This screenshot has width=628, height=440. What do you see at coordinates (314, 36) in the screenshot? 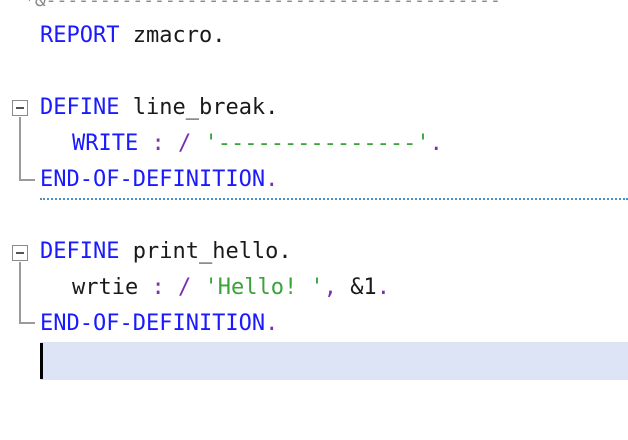
I see `code-line-report: REPORT zmacro.` at bounding box center [314, 36].